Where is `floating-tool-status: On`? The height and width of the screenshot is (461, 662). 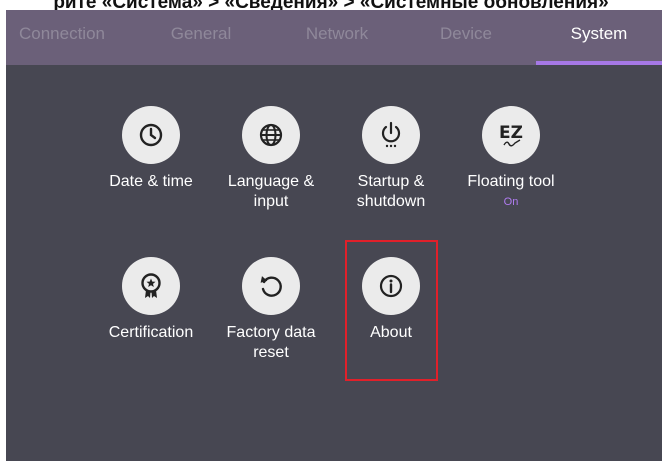
floating-tool-status: On is located at coordinates (511, 202).